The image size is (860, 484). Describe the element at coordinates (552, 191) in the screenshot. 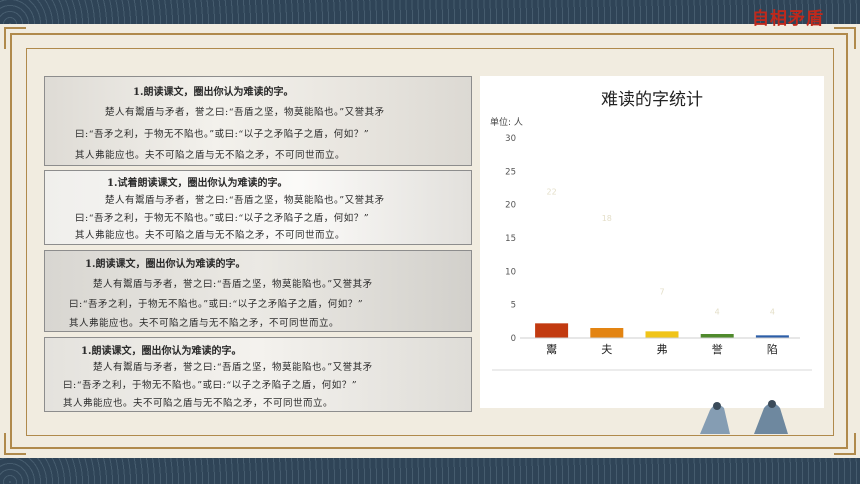

I see `data-label: 22` at that location.